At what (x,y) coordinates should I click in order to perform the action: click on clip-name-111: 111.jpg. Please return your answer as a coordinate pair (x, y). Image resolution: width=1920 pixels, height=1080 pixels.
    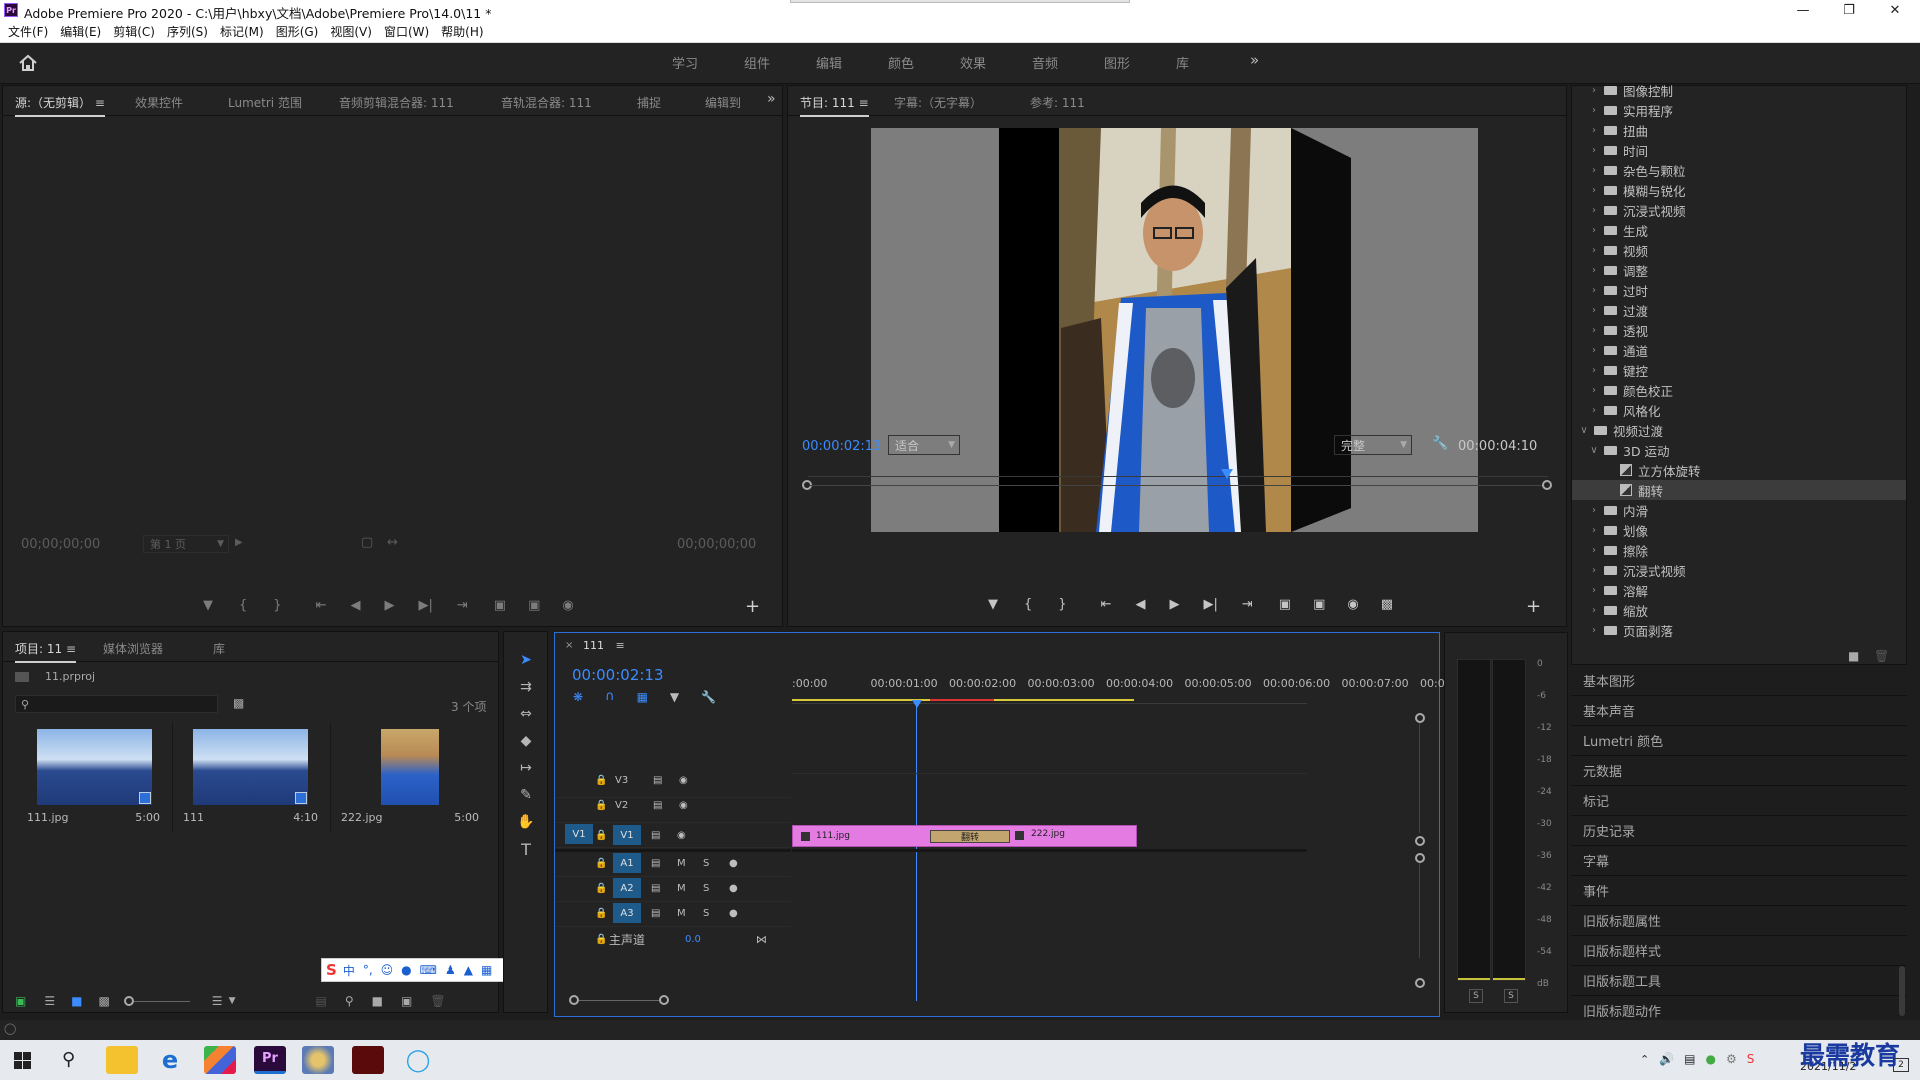
    Looking at the image, I should click on (833, 836).